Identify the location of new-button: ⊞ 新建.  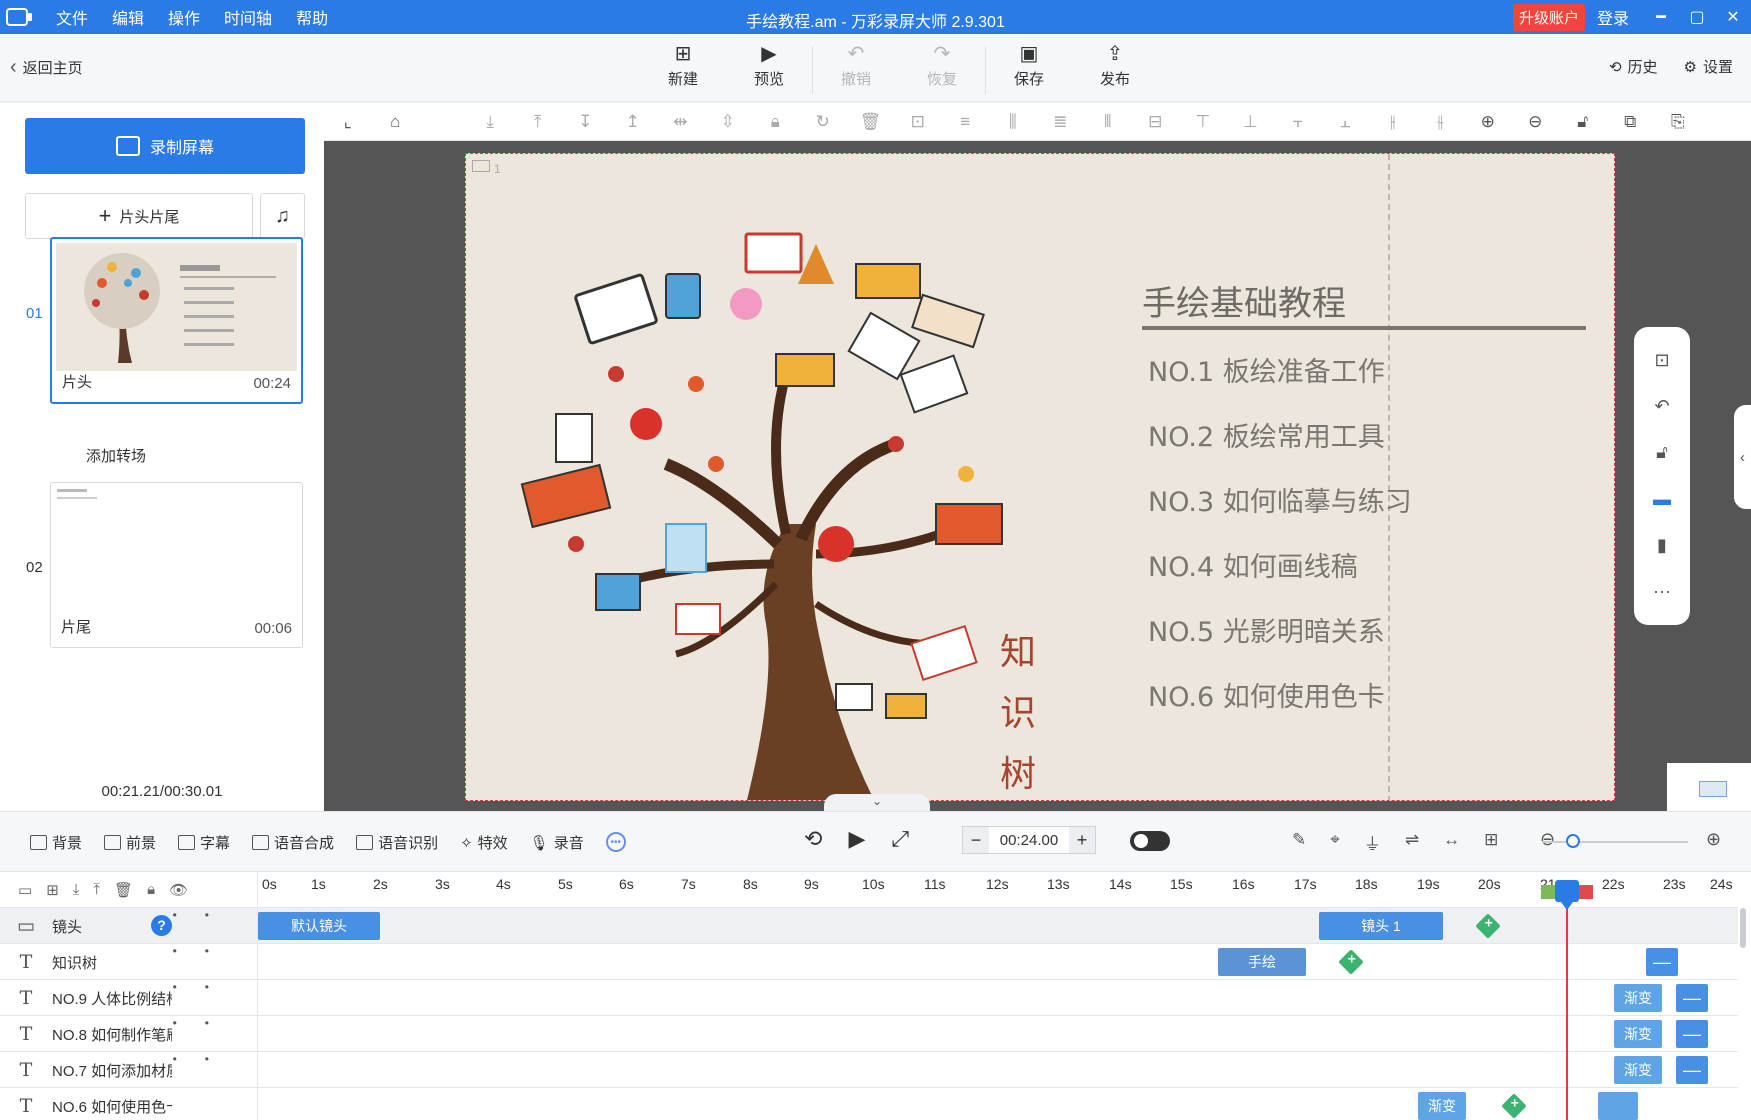
(683, 70).